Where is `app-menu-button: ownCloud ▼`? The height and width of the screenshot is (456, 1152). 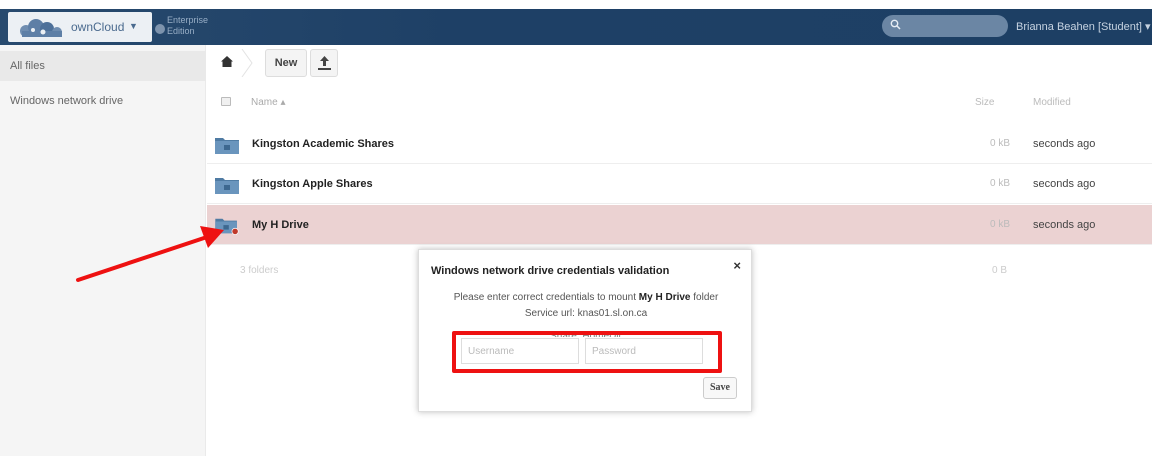
app-menu-button: ownCloud ▼ is located at coordinates (80, 27).